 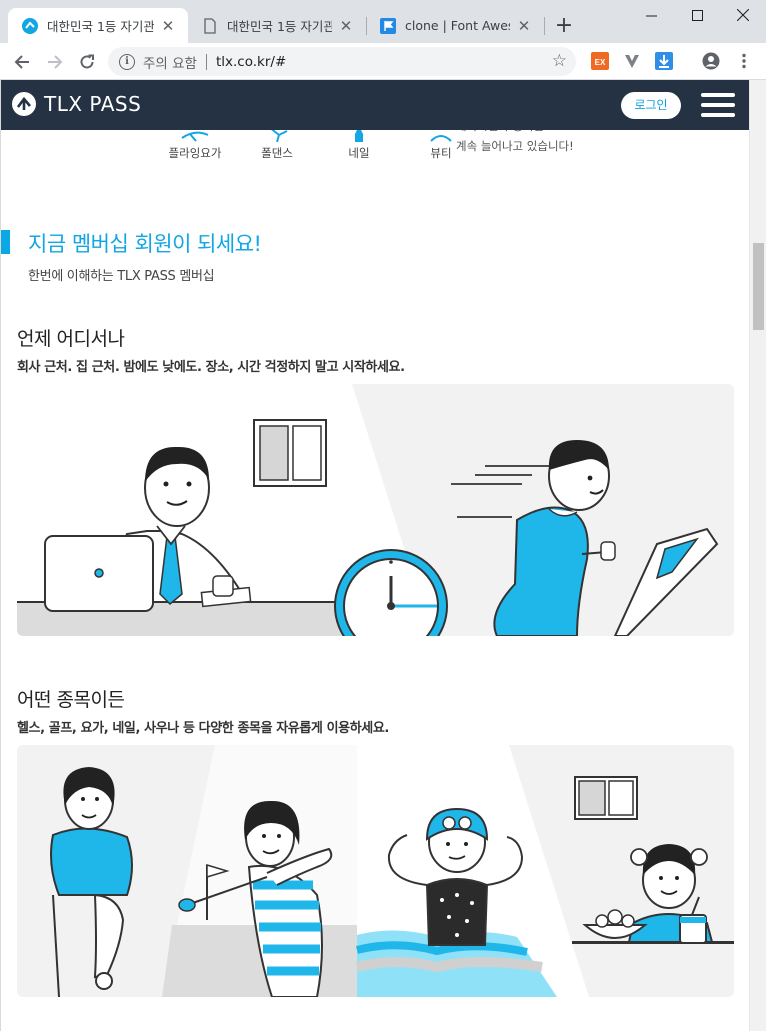 What do you see at coordinates (108, 728) in the screenshot?
I see `feature-desc-text: 헬스, 골프, 요가, 네일, 사우나 등` at bounding box center [108, 728].